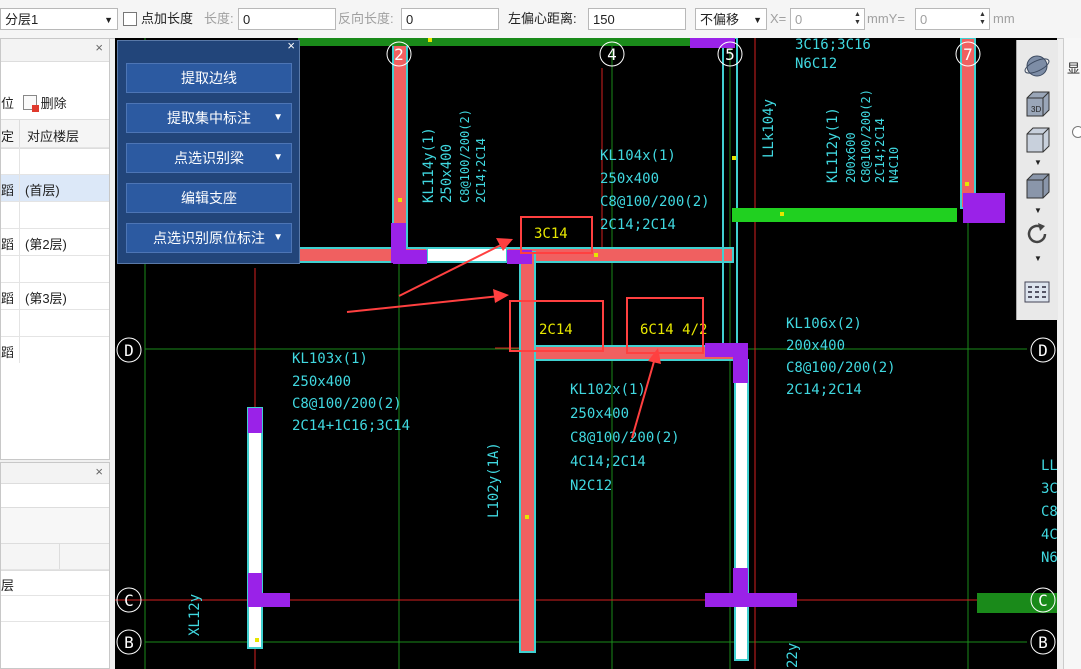  Describe the element at coordinates (59, 19) in the screenshot. I see `layer-select: 分层1 ▼` at that location.